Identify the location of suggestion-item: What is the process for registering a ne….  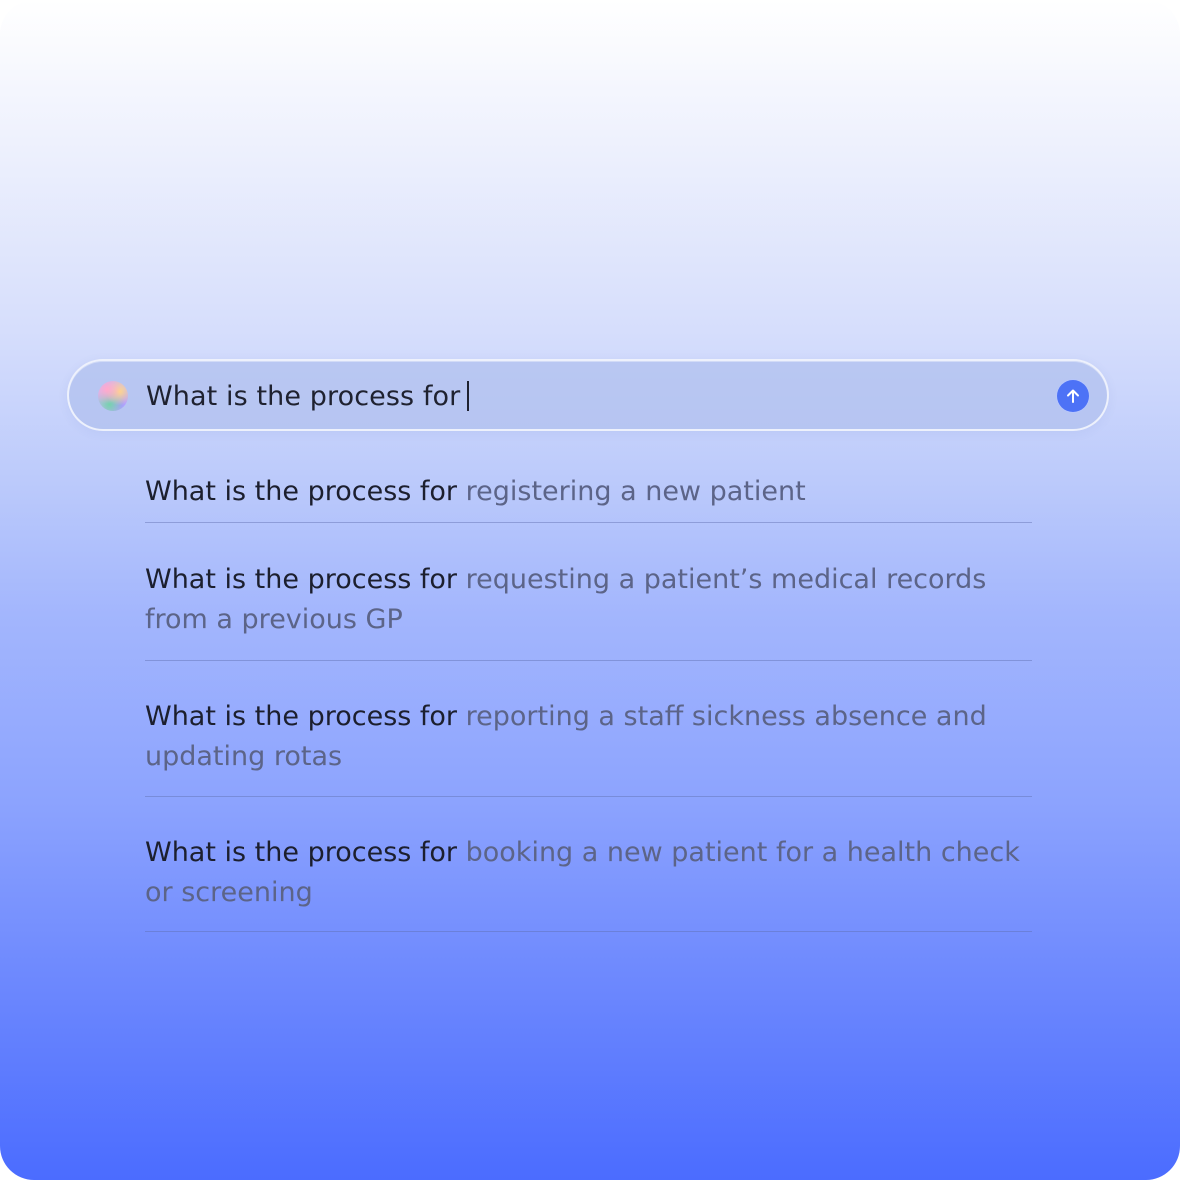
(588, 492).